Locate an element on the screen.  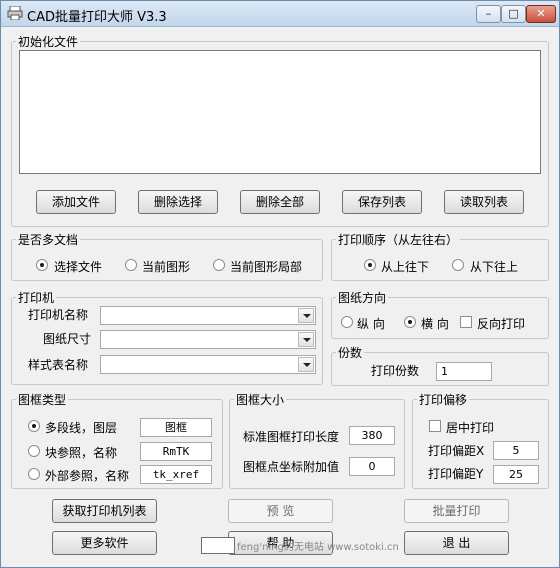
close-button: ✕ is located at coordinates (541, 14).